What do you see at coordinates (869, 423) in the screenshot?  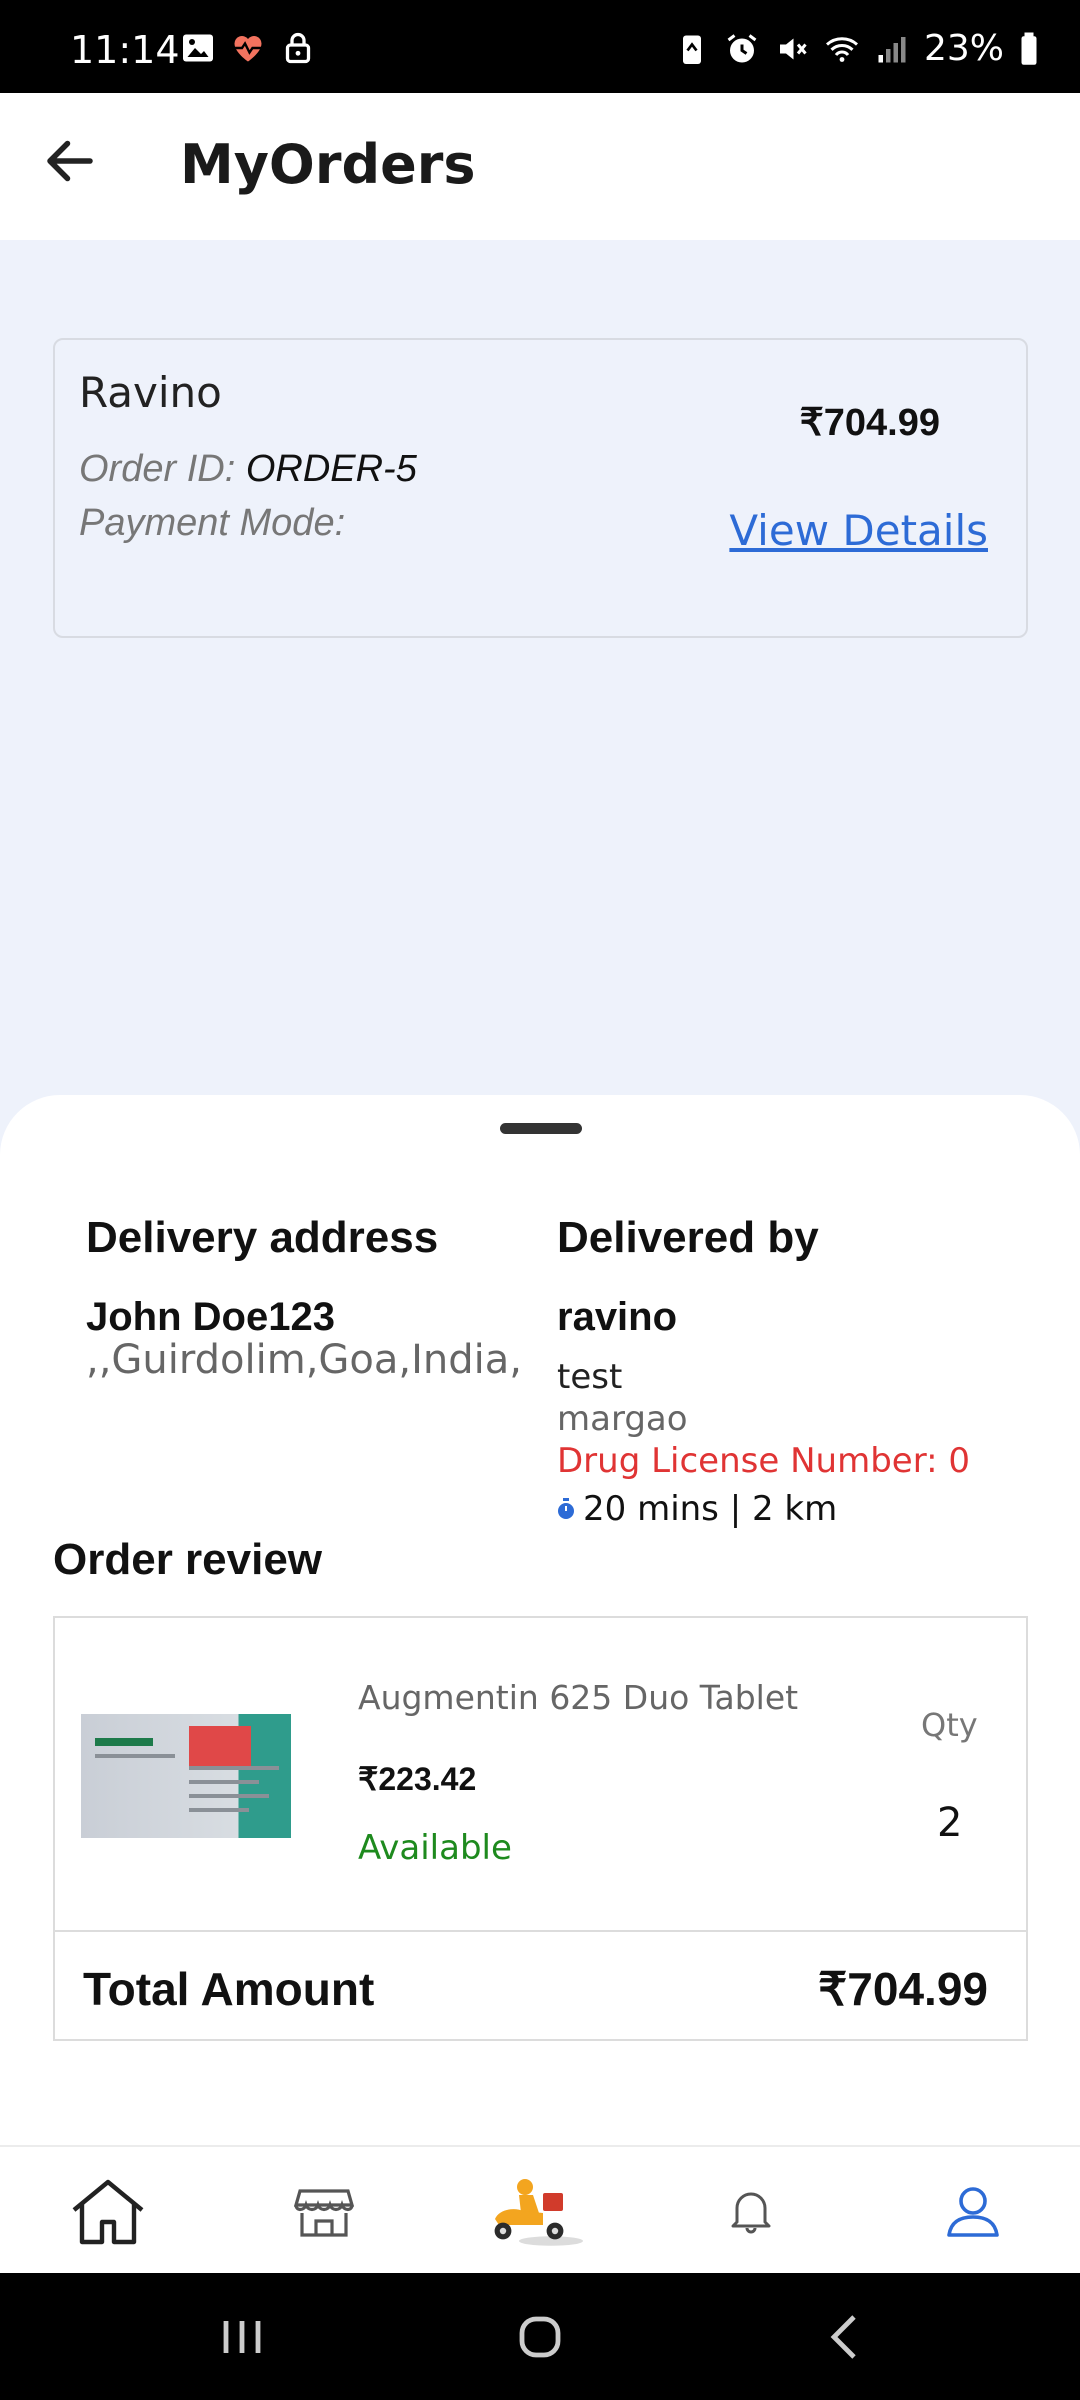 I see `order-price: ₹704.99` at bounding box center [869, 423].